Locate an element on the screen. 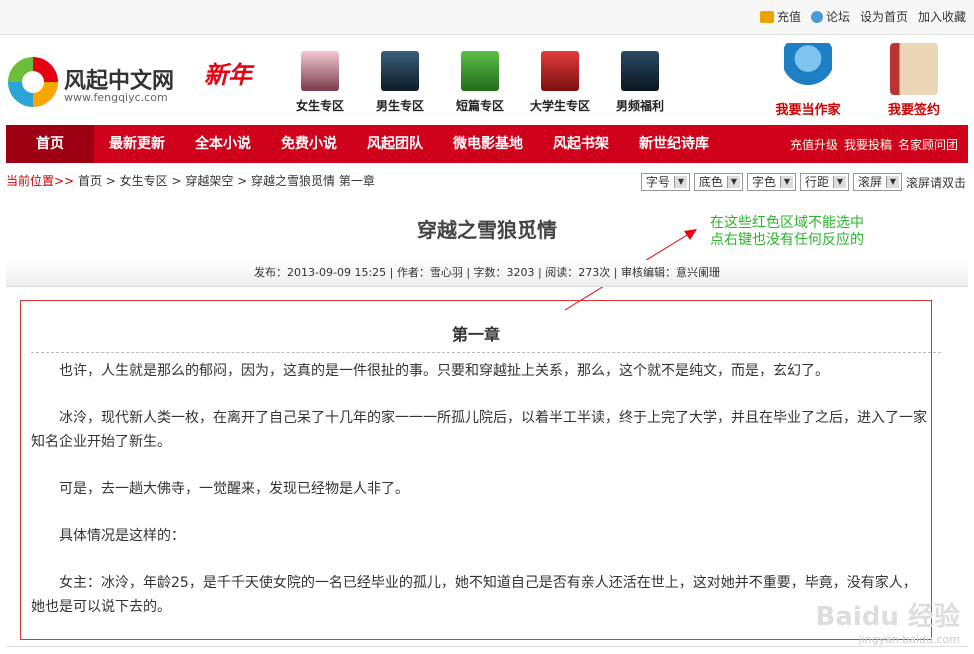 Image resolution: width=974 pixels, height=654 pixels. watermark-url: jingyan.baidu.com is located at coordinates (909, 639).